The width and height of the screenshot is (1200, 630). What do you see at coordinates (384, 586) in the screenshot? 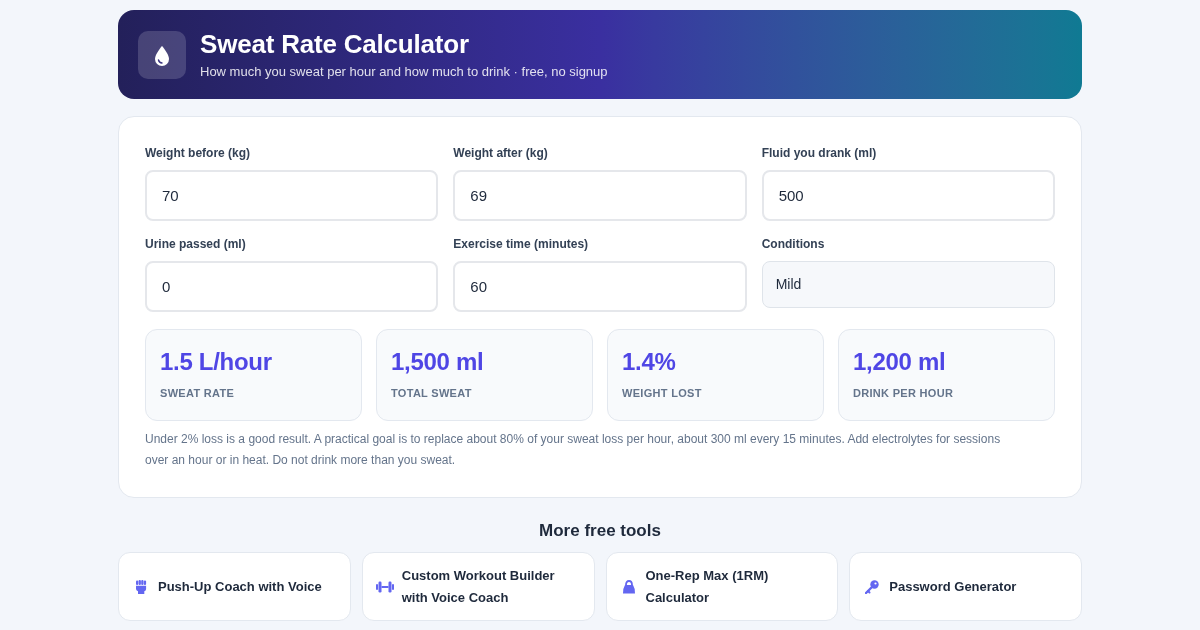
I see `dumbbell-icon` at bounding box center [384, 586].